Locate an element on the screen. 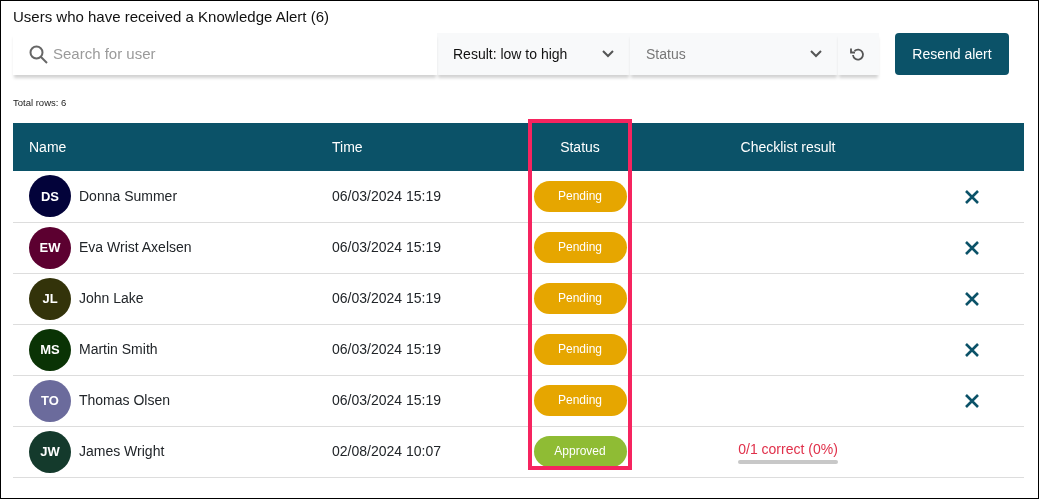  column-header: Time is located at coordinates (347, 146).